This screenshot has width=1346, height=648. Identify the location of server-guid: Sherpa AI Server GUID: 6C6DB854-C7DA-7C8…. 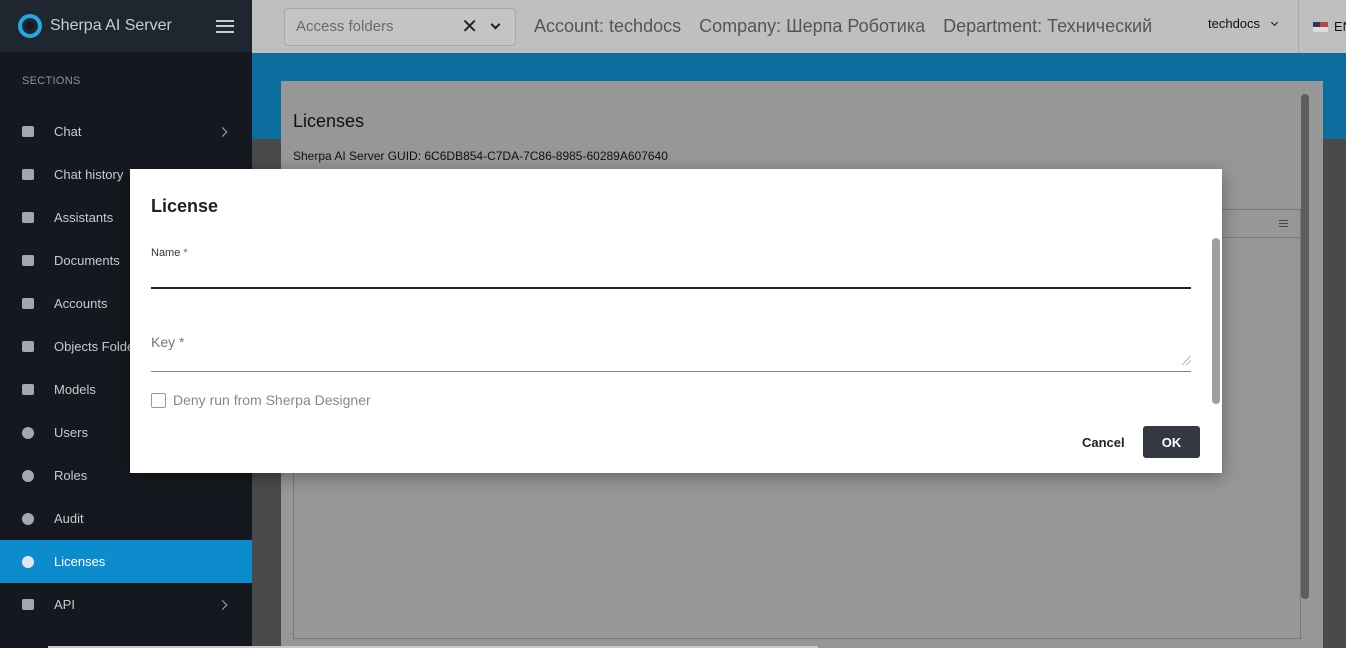
(480, 156).